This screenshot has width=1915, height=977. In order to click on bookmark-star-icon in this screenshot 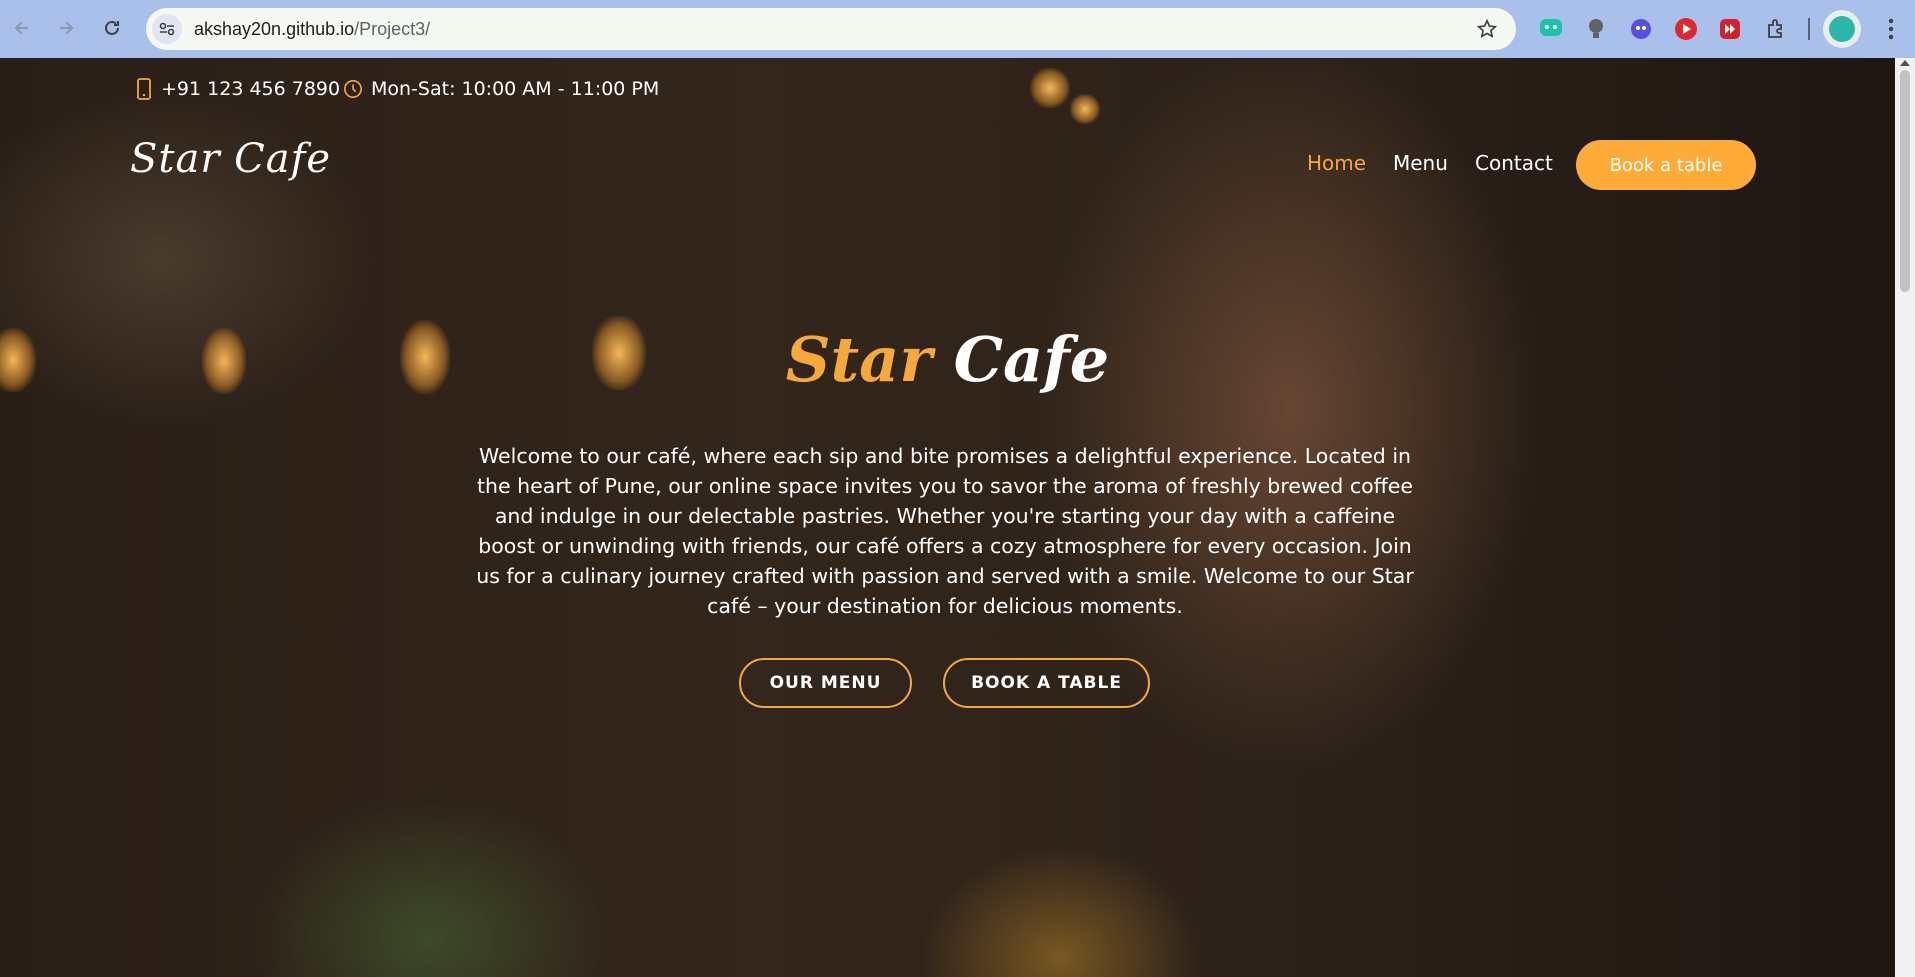, I will do `click(1487, 29)`.